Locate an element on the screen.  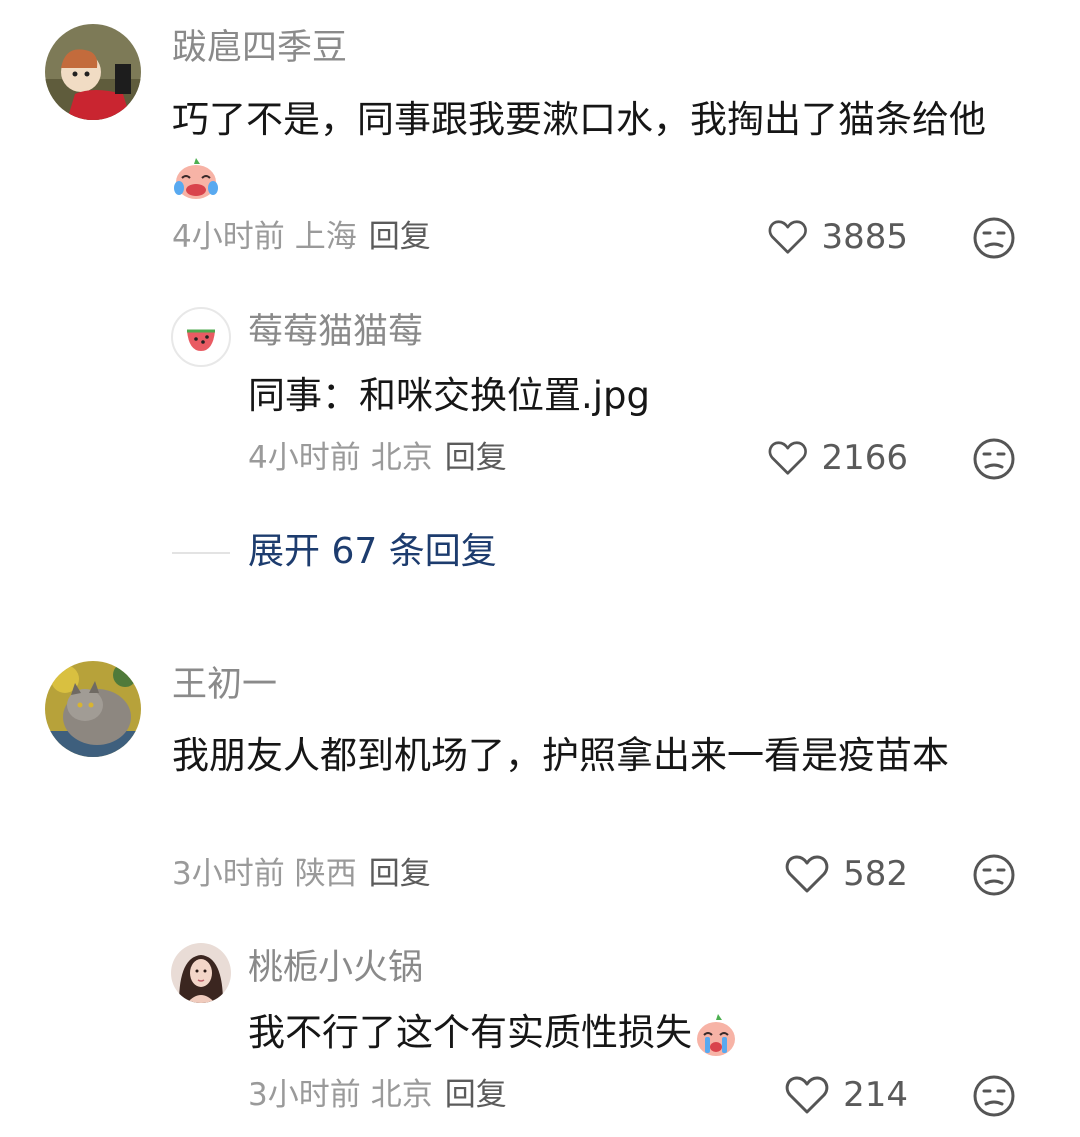
location: 陕西 is located at coordinates (325, 874).